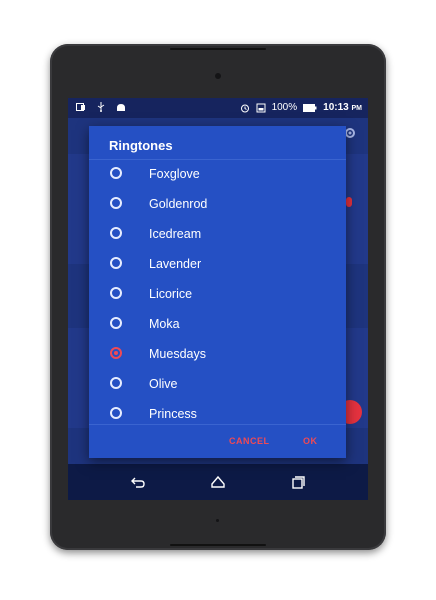 This screenshot has width=436, height=600. Describe the element at coordinates (218, 108) in the screenshot. I see `status-bar: 100% 10:13 PM` at that location.